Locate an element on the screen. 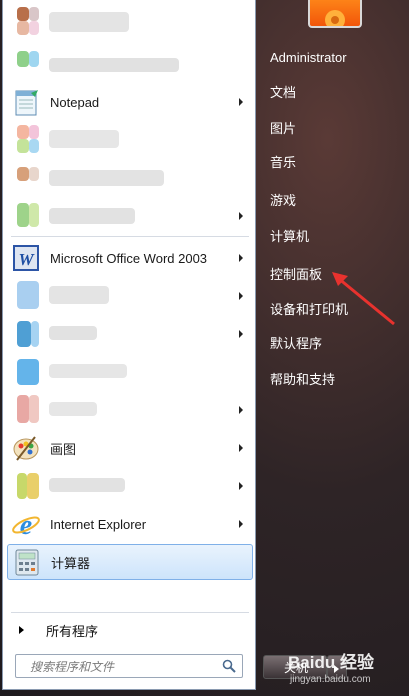 This screenshot has width=409, height=696. svg-text: e is located at coordinates (26, 524).